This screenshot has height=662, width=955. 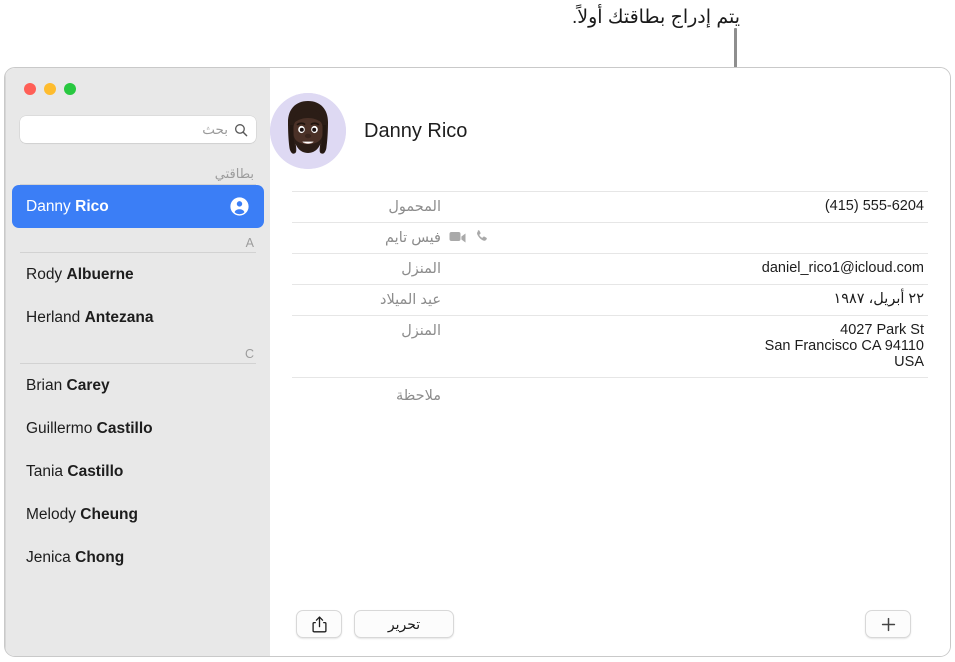 I want to click on field-value-phone: (415) 555-6204, so click(x=682, y=206).